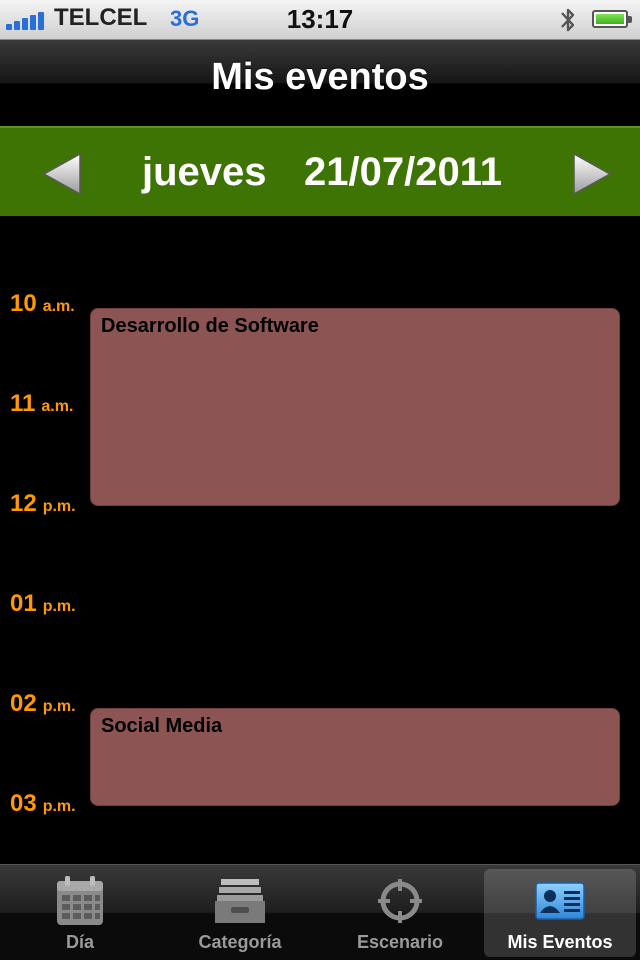 This screenshot has height=960, width=640. Describe the element at coordinates (320, 77) in the screenshot. I see `page-title: Mis eventos` at that location.